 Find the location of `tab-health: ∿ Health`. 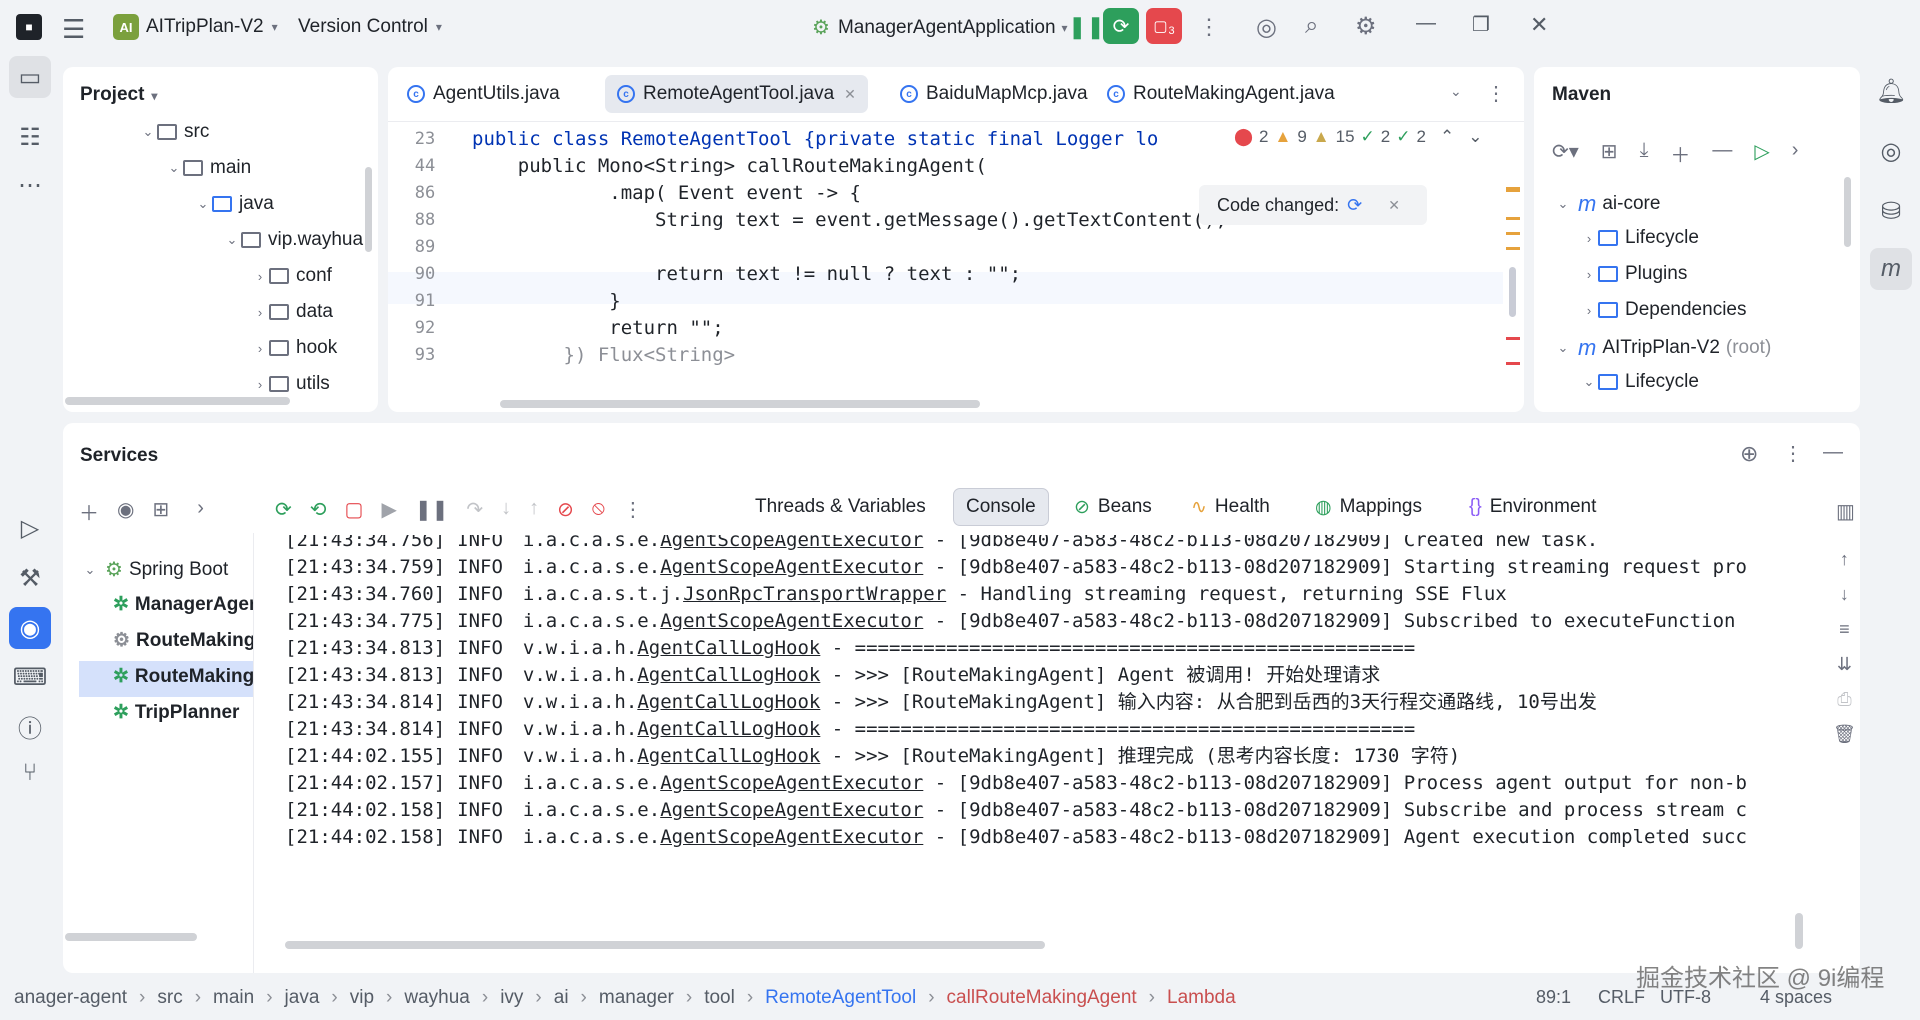

tab-health: ∿ Health is located at coordinates (1230, 507).